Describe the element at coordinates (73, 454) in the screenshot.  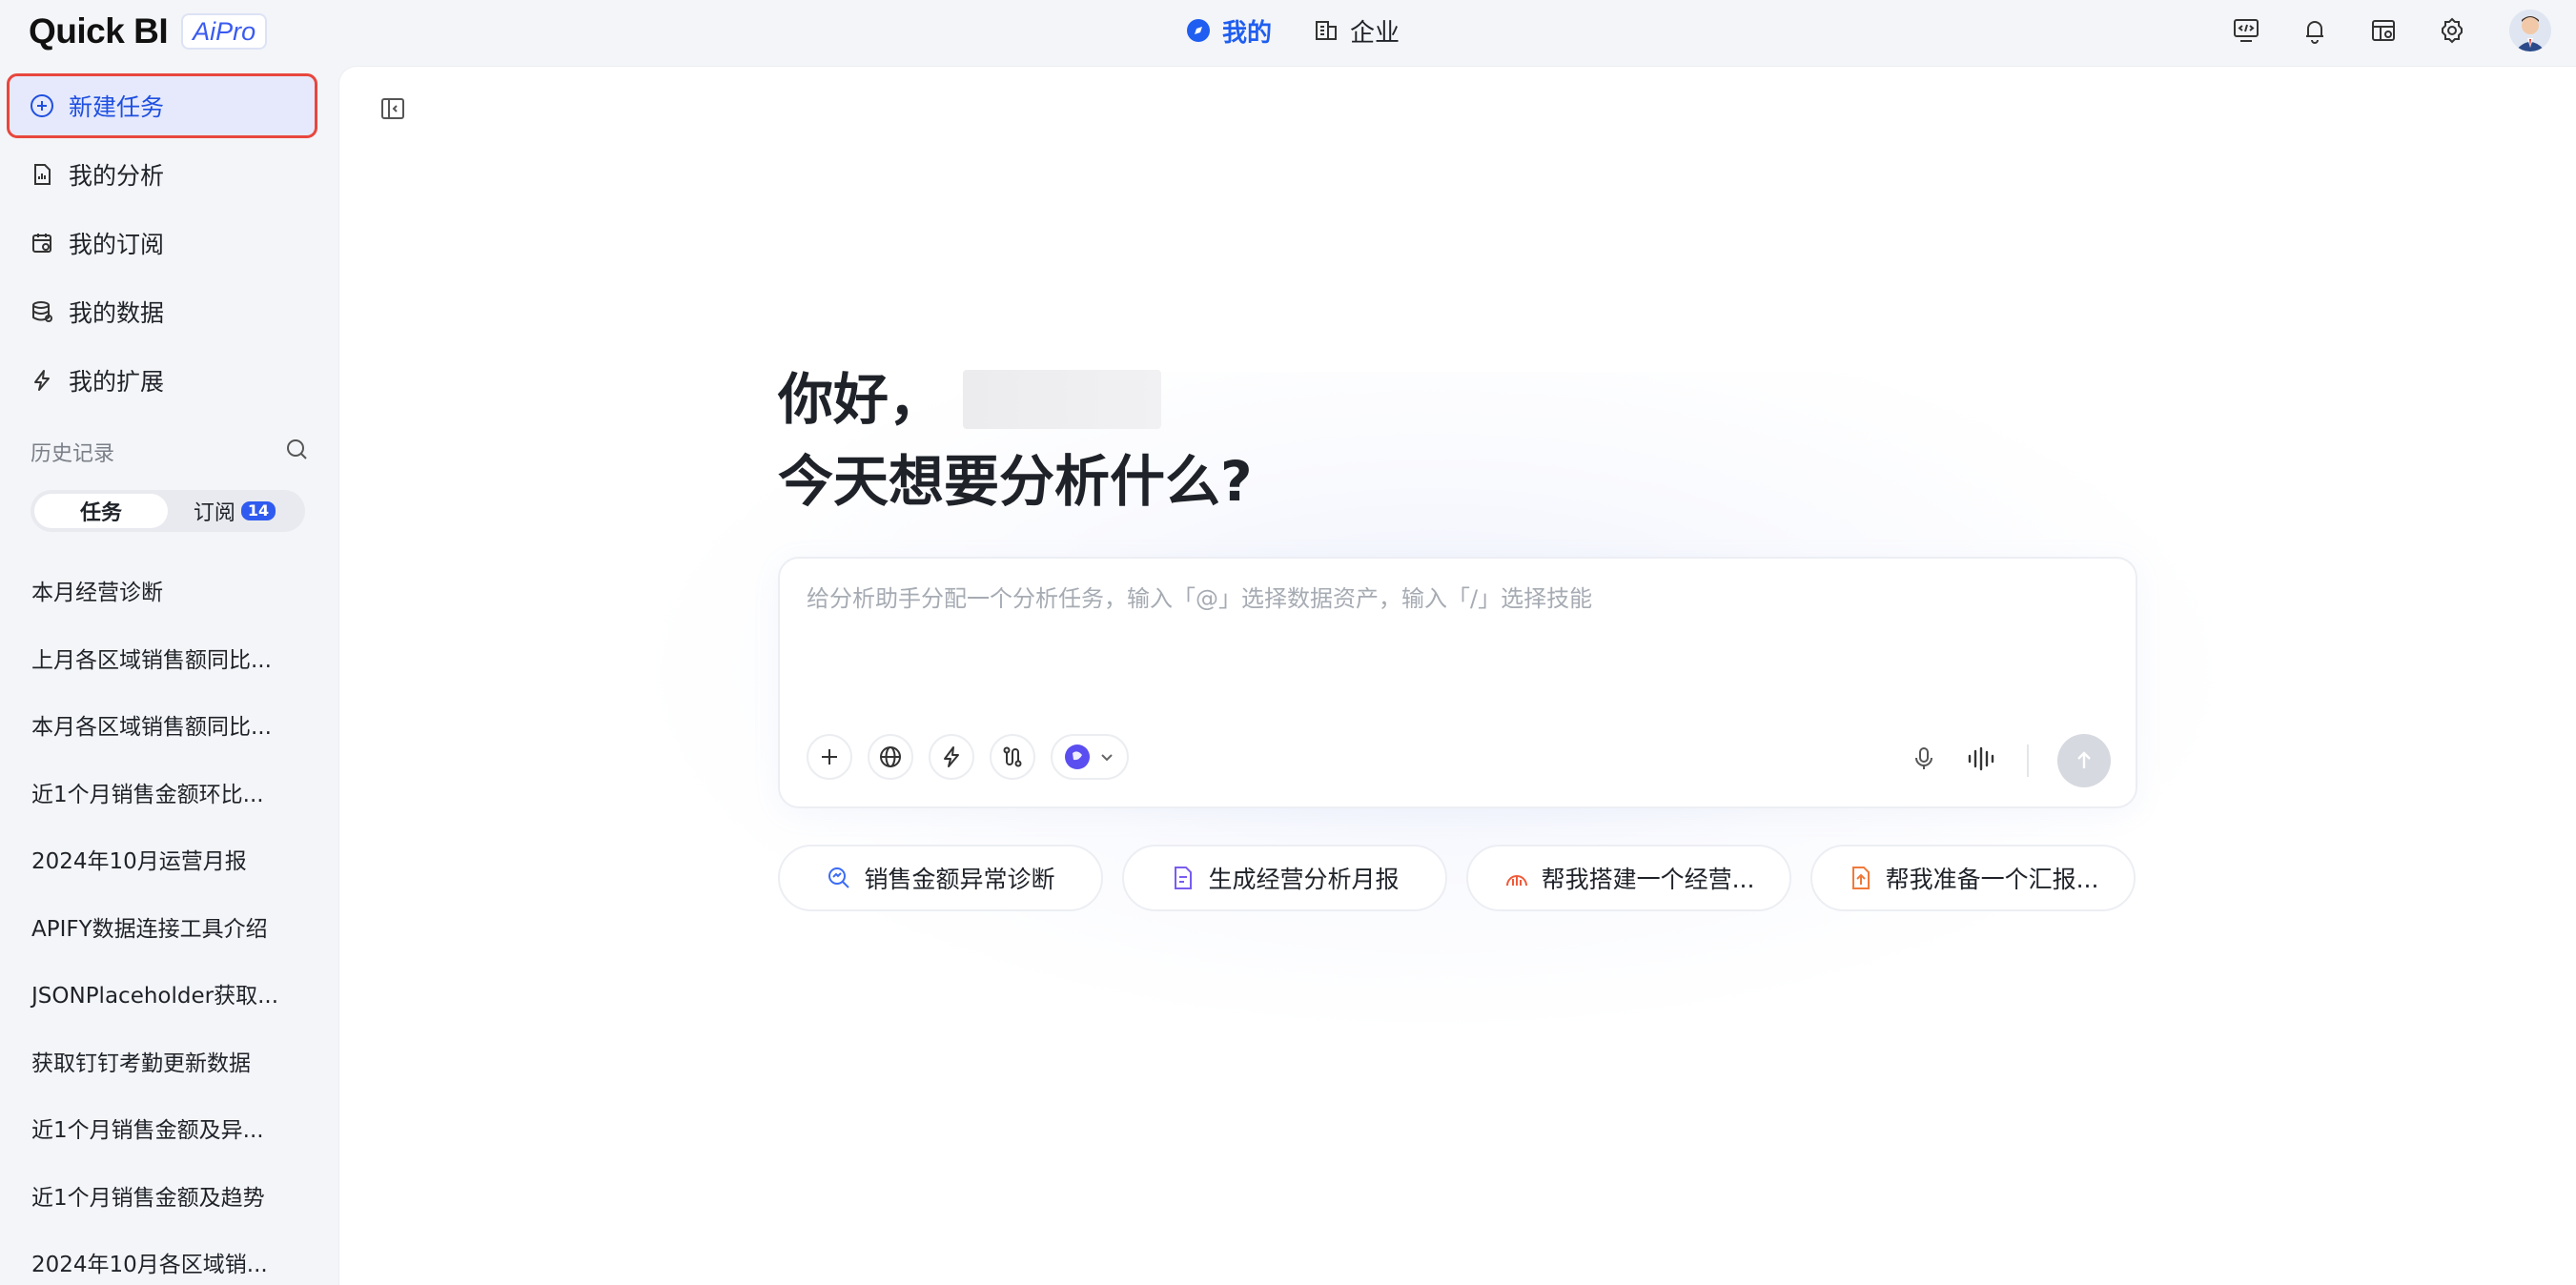
I see `history-label: 历史记录` at that location.